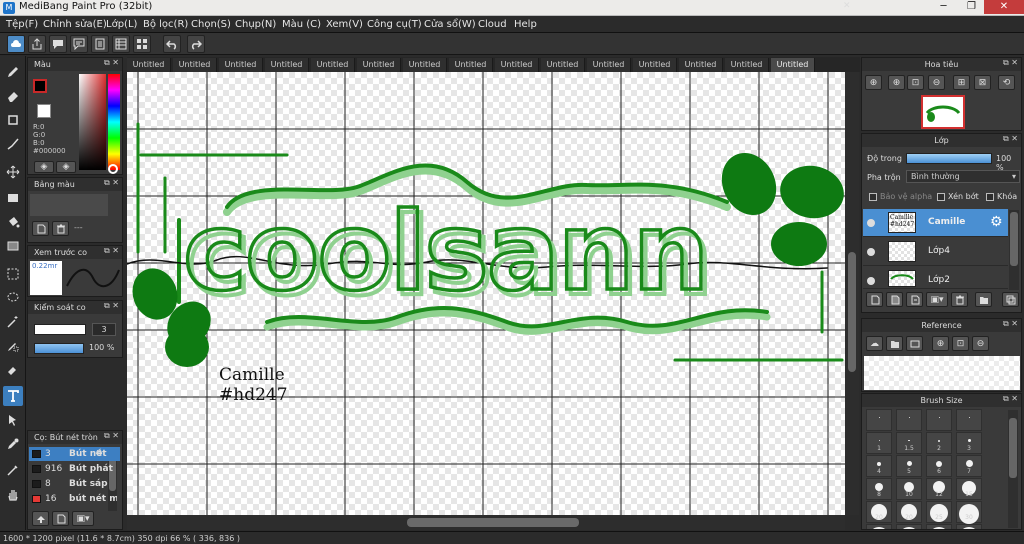  What do you see at coordinates (13, 494) in the screenshot?
I see `hand-icon` at bounding box center [13, 494].